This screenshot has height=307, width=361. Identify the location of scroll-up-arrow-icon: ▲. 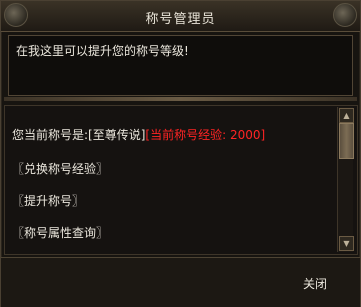
(346, 115).